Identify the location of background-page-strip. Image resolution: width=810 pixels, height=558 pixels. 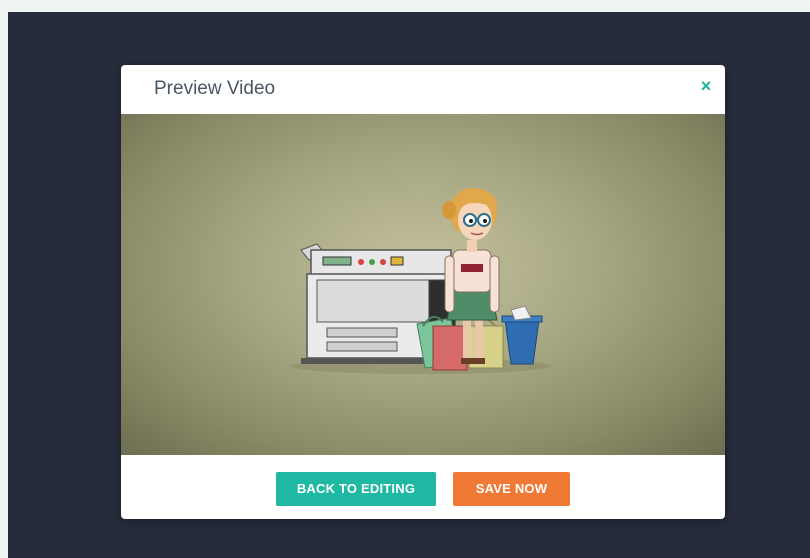
(405, 6).